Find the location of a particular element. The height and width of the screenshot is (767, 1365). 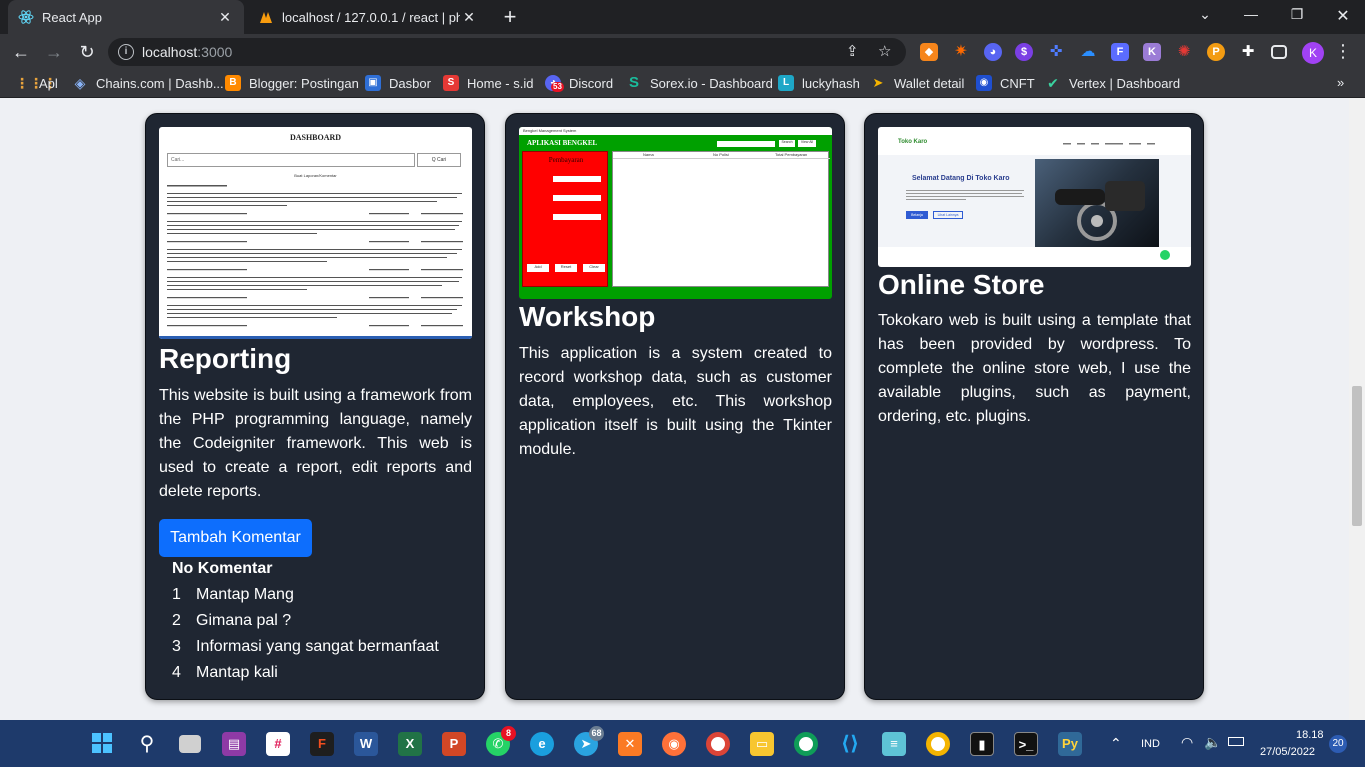

site-info-icon: i is located at coordinates (126, 52).